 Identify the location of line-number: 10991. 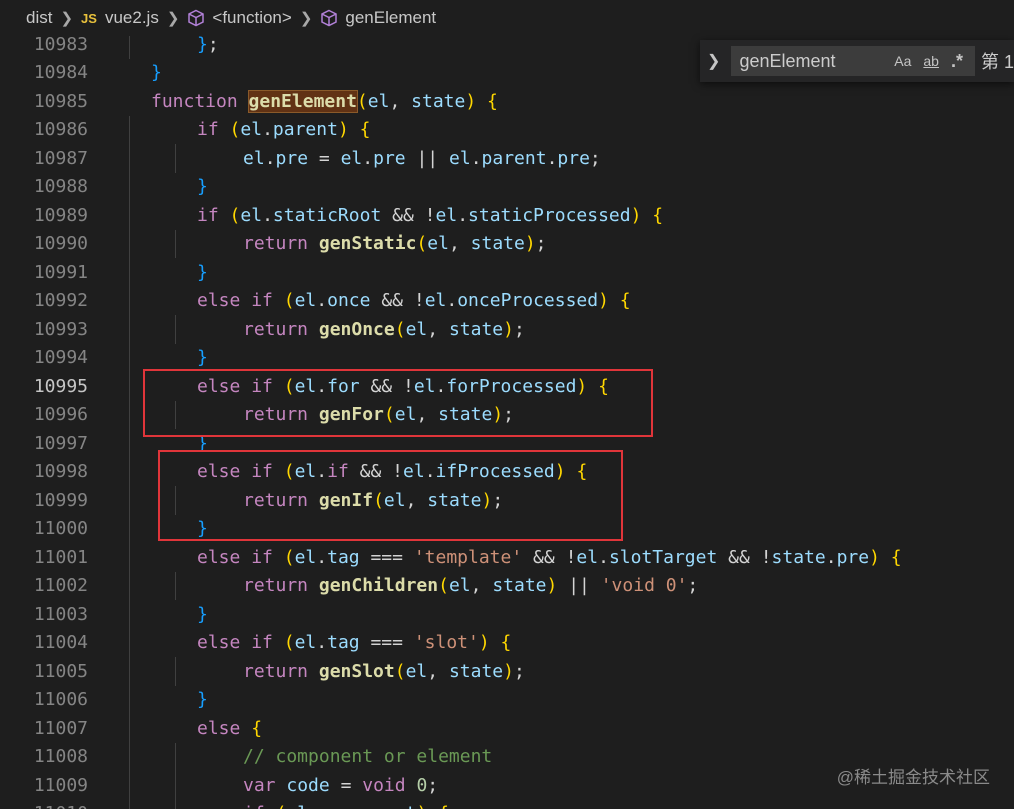
(60, 272).